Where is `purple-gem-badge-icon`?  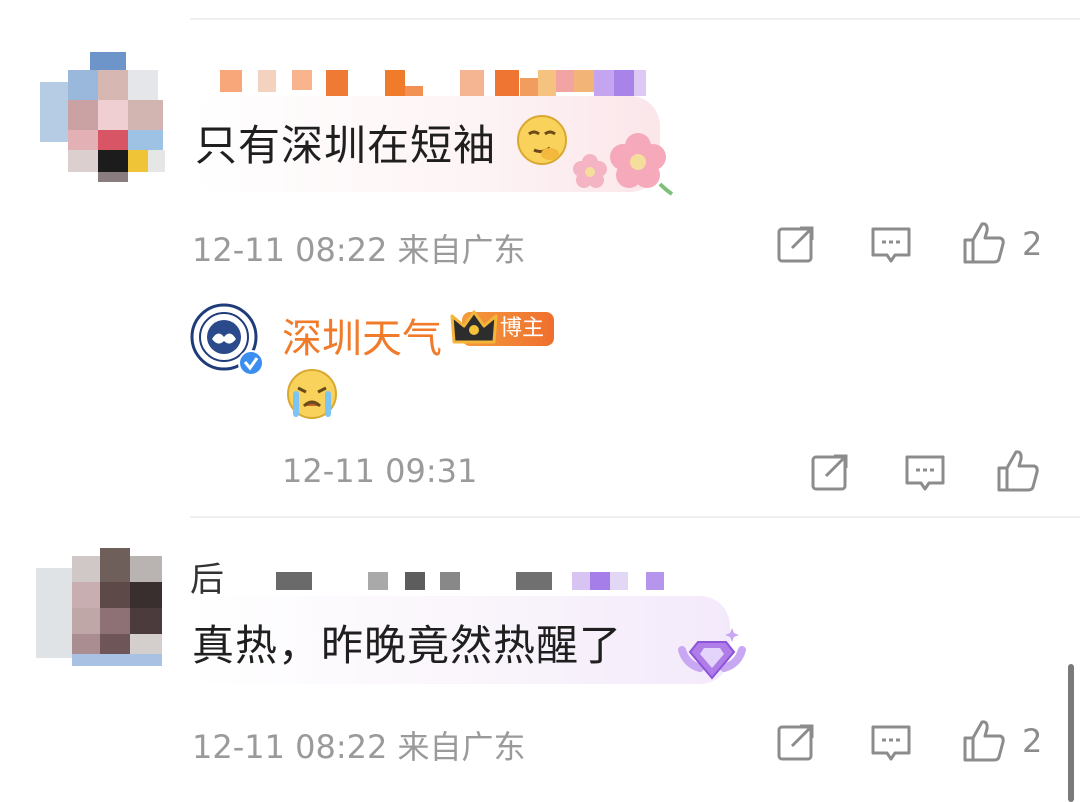 purple-gem-badge-icon is located at coordinates (712, 656).